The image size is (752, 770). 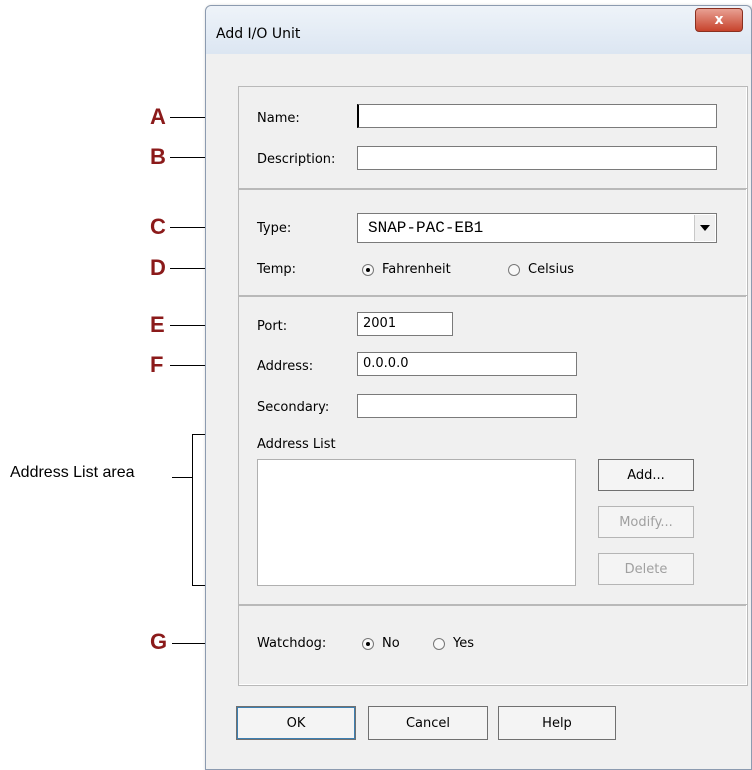 I want to click on name-label: Name:, so click(x=278, y=118).